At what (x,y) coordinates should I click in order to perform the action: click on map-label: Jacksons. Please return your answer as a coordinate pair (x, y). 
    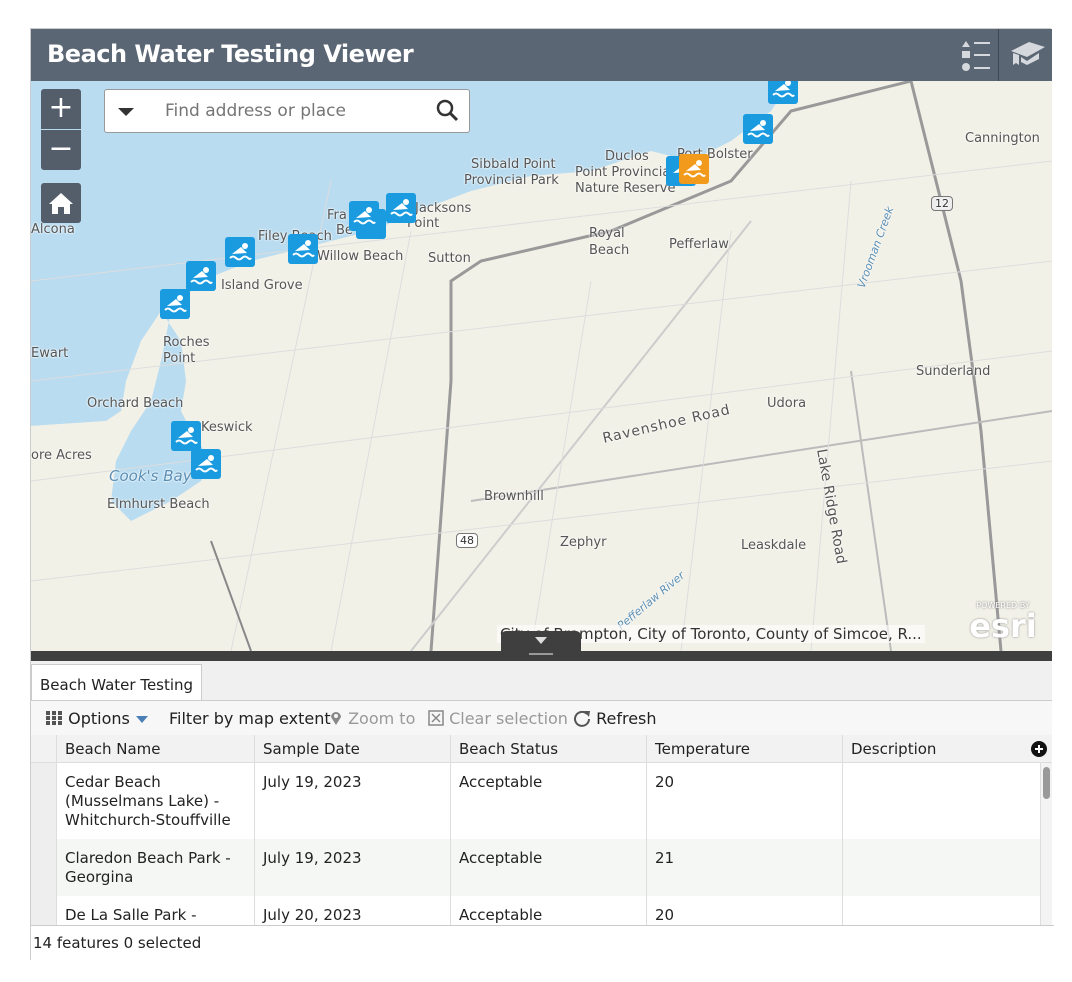
    Looking at the image, I should click on (443, 208).